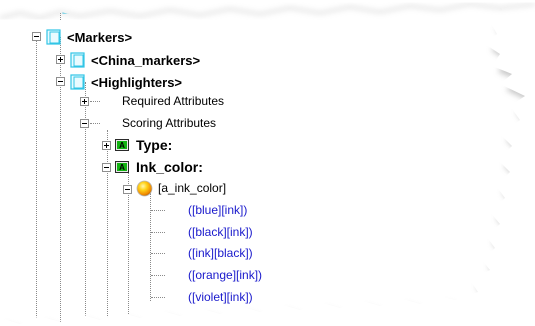 Image resolution: width=535 pixels, height=326 pixels. I want to click on tree-value-label: ([blue][ink]), so click(218, 210).